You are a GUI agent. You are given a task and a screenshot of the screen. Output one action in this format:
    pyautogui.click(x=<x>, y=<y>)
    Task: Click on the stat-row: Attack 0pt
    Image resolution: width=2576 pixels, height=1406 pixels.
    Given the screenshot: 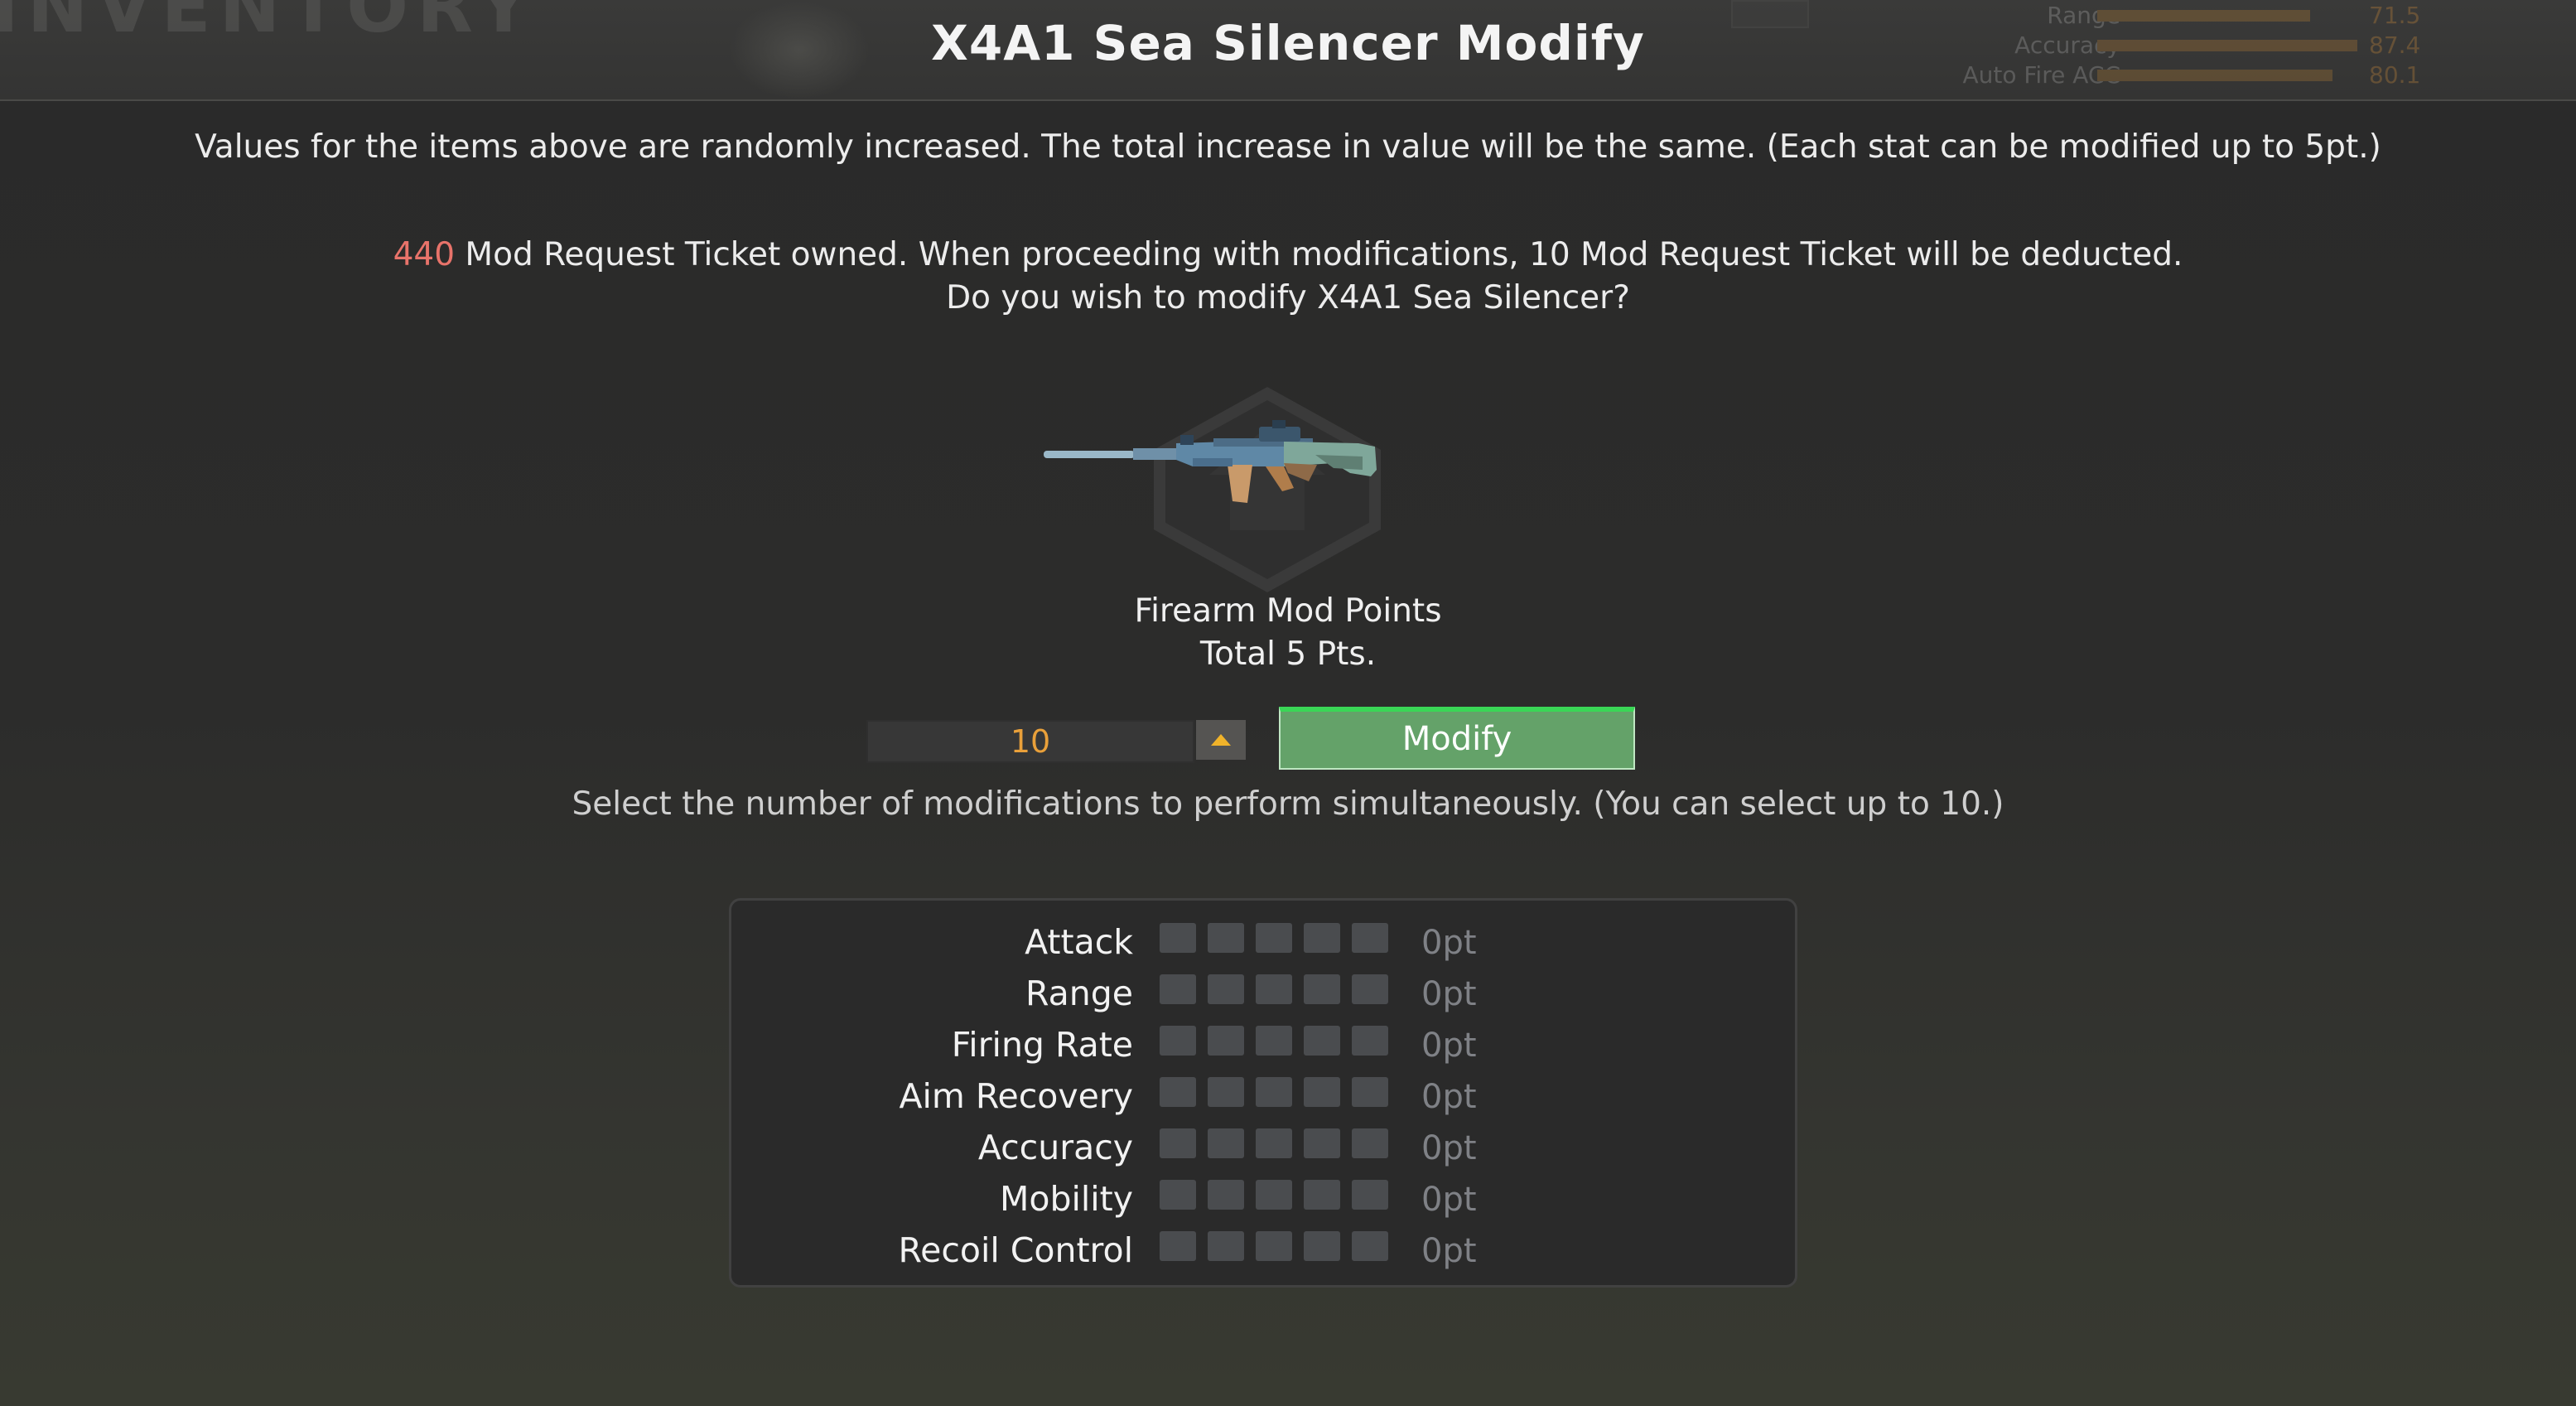 What is the action you would take?
    pyautogui.click(x=1265, y=940)
    